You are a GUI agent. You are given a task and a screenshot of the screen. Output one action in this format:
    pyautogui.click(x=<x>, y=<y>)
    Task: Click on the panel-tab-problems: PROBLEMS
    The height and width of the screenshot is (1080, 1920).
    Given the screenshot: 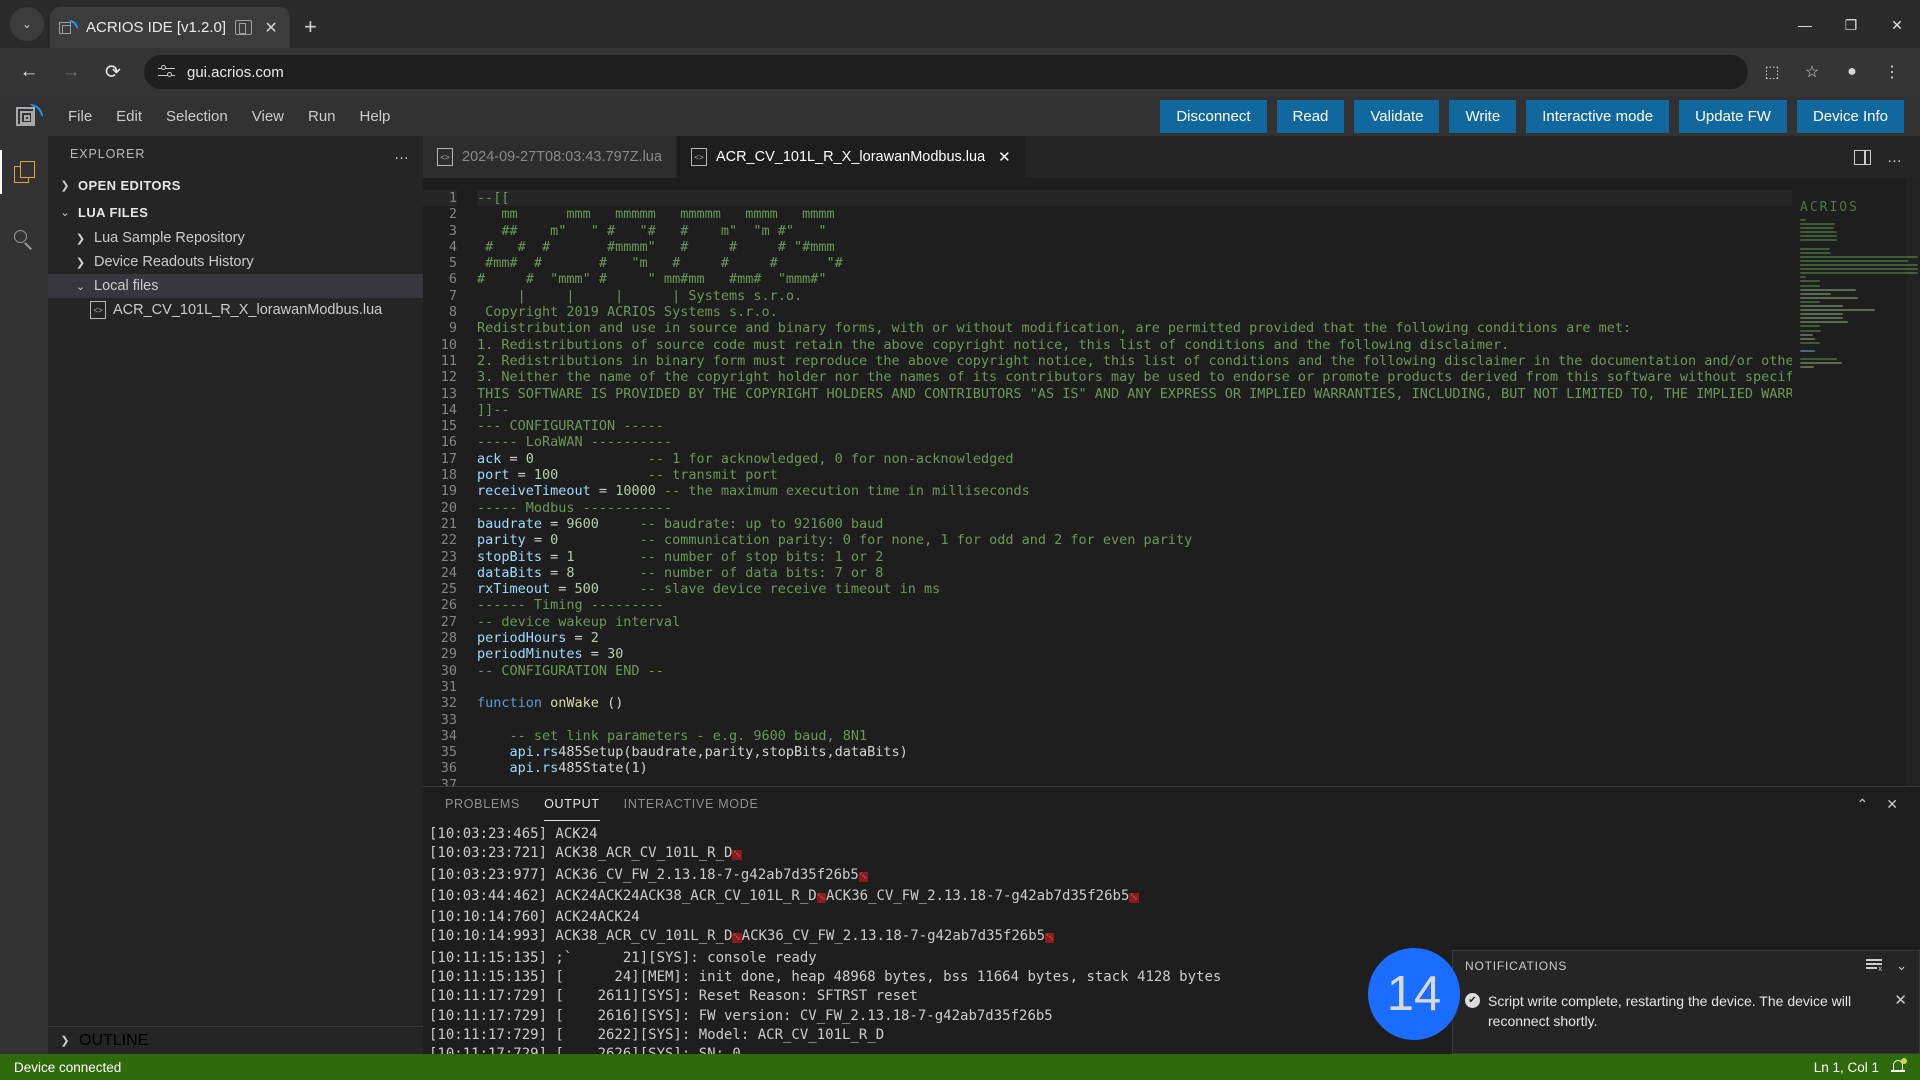 What is the action you would take?
    pyautogui.click(x=482, y=804)
    